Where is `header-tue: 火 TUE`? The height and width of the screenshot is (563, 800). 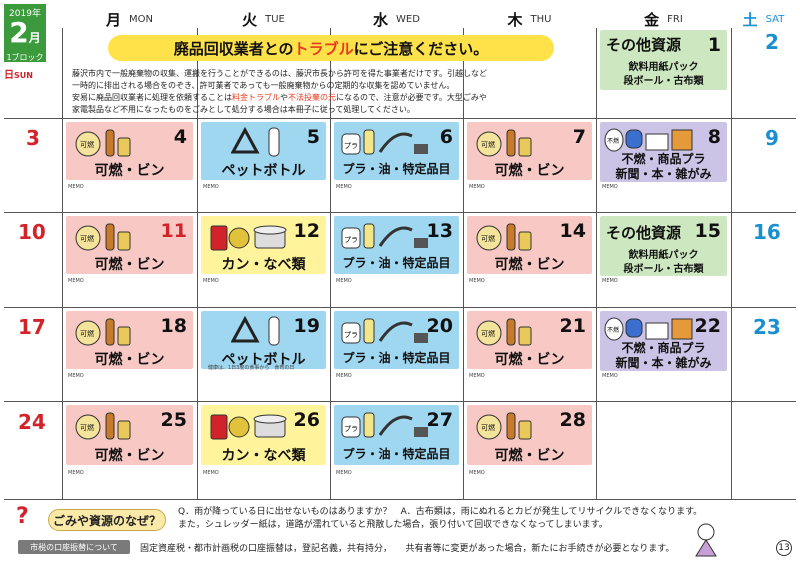 header-tue: 火 TUE is located at coordinates (263, 19).